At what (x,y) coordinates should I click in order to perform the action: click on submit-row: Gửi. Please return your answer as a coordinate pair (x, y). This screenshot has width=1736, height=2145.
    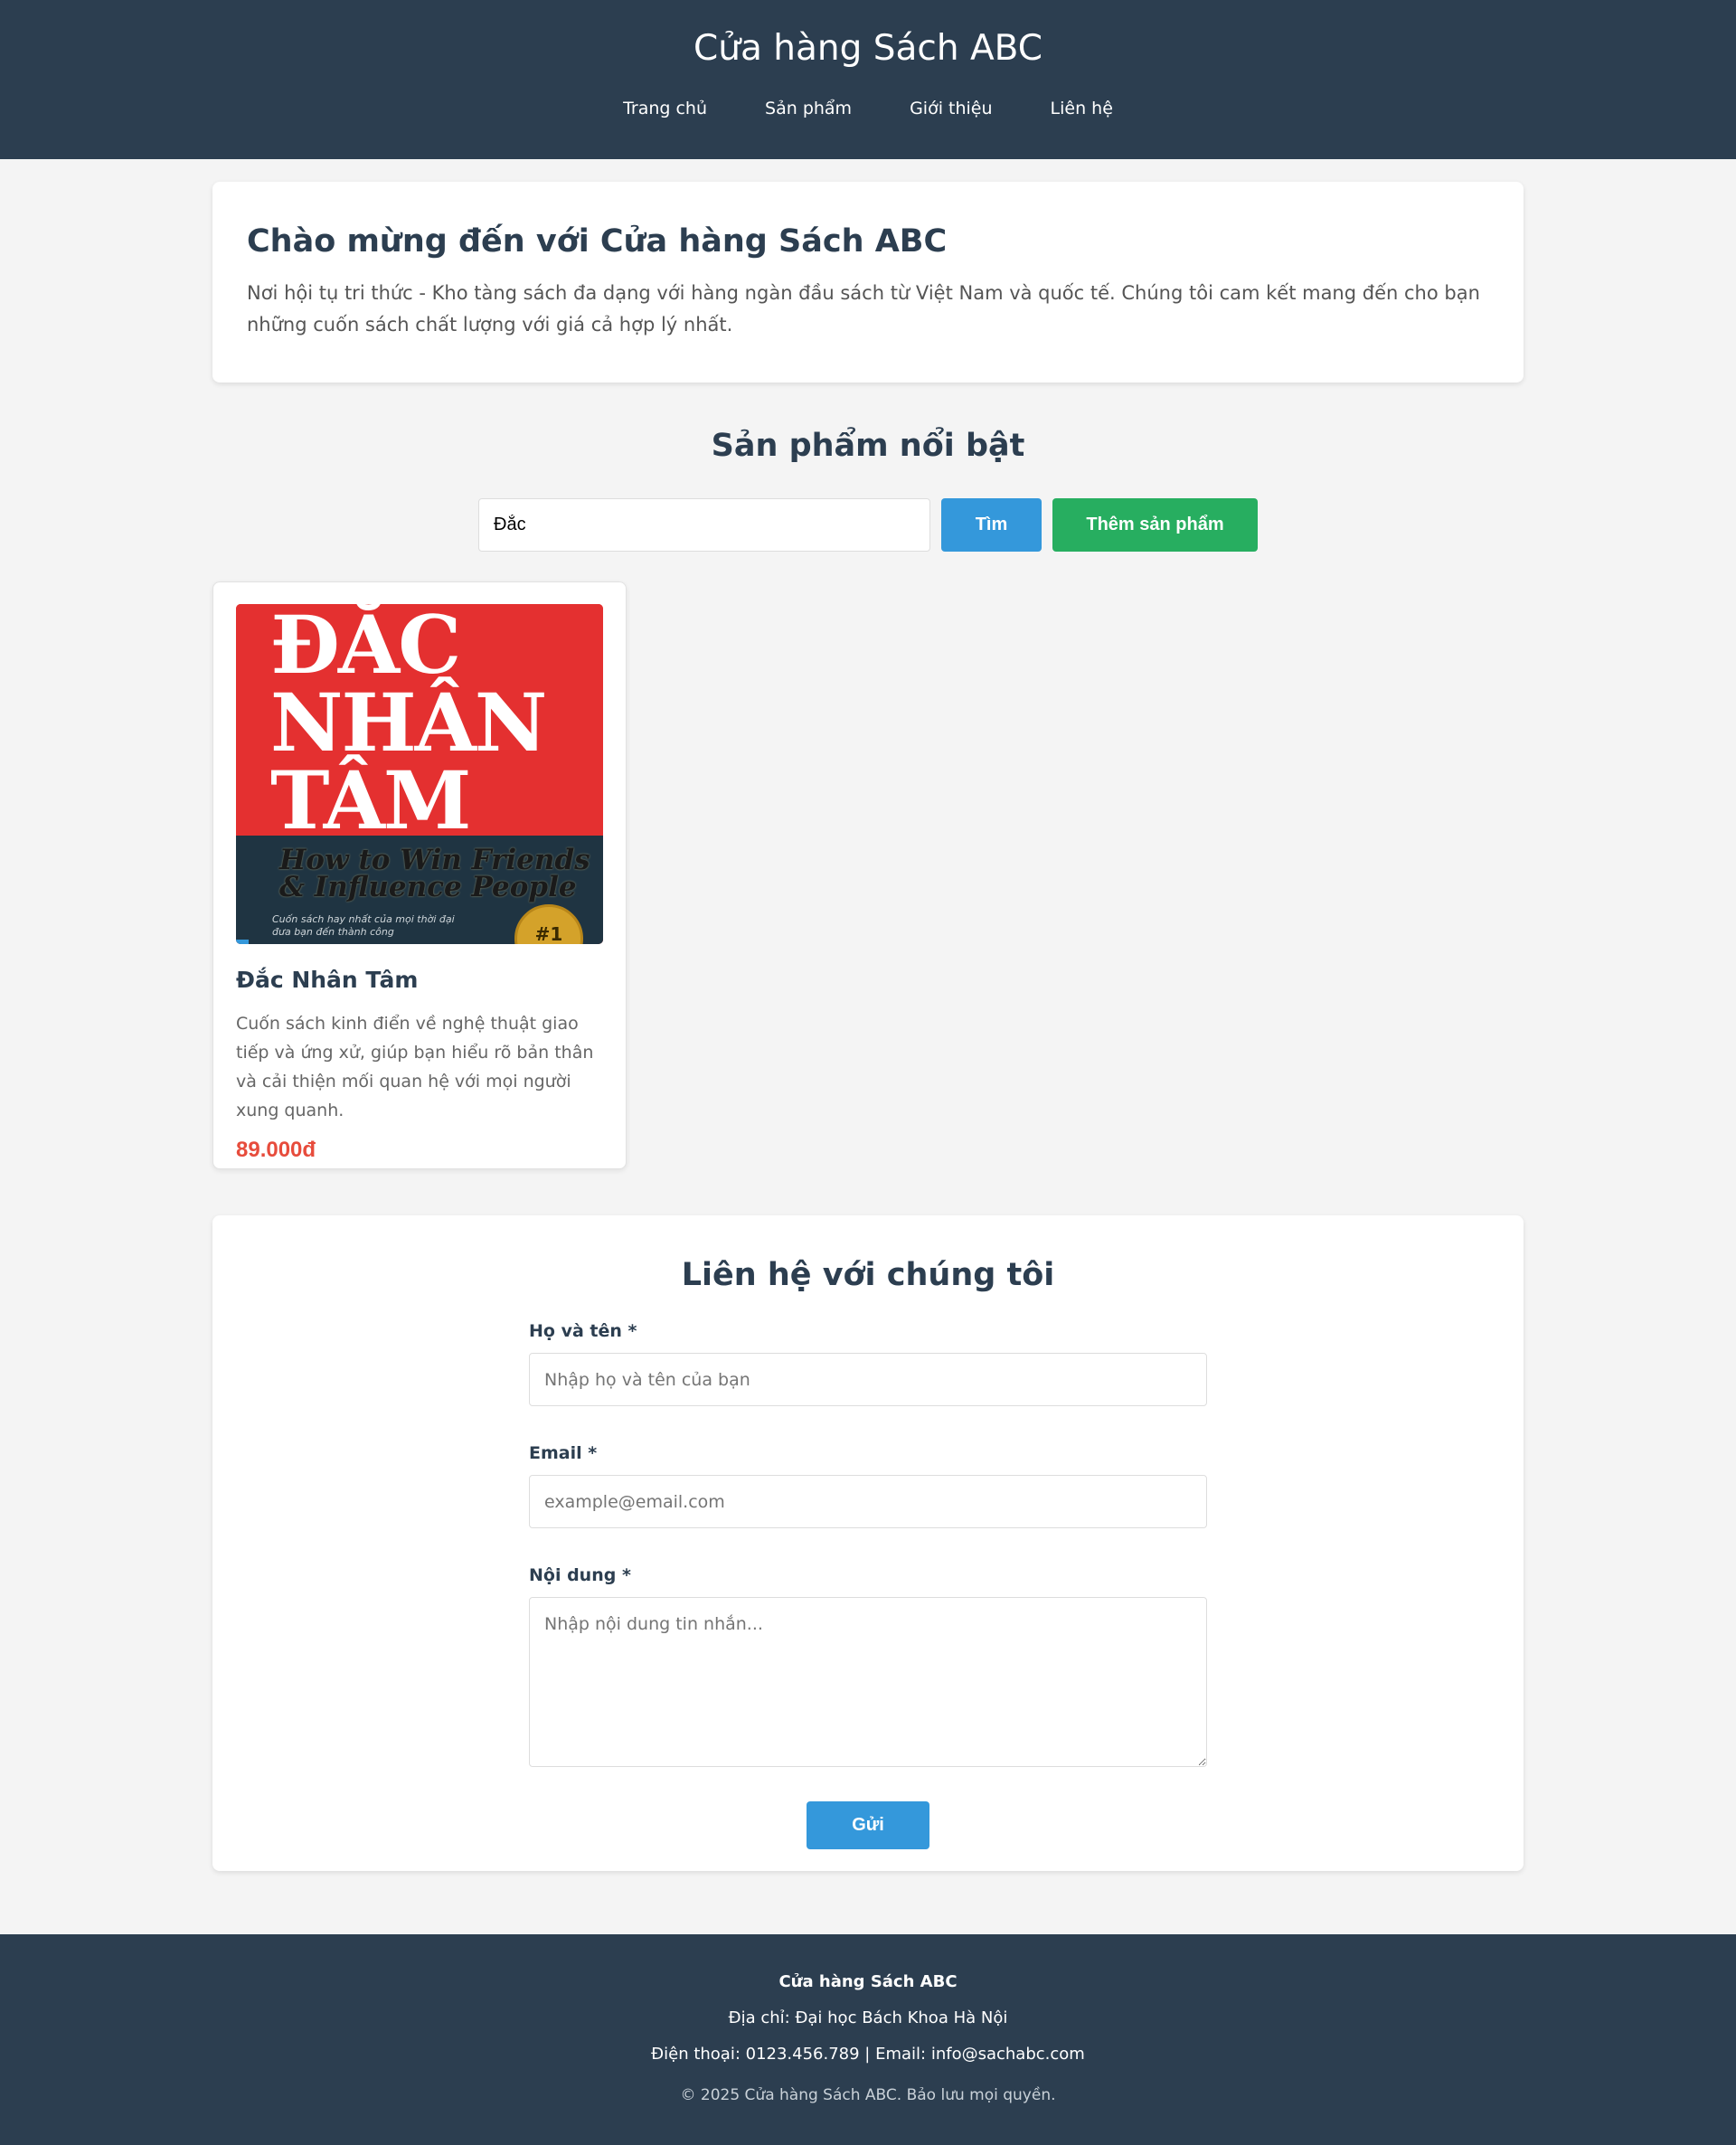
    Looking at the image, I should click on (868, 1825).